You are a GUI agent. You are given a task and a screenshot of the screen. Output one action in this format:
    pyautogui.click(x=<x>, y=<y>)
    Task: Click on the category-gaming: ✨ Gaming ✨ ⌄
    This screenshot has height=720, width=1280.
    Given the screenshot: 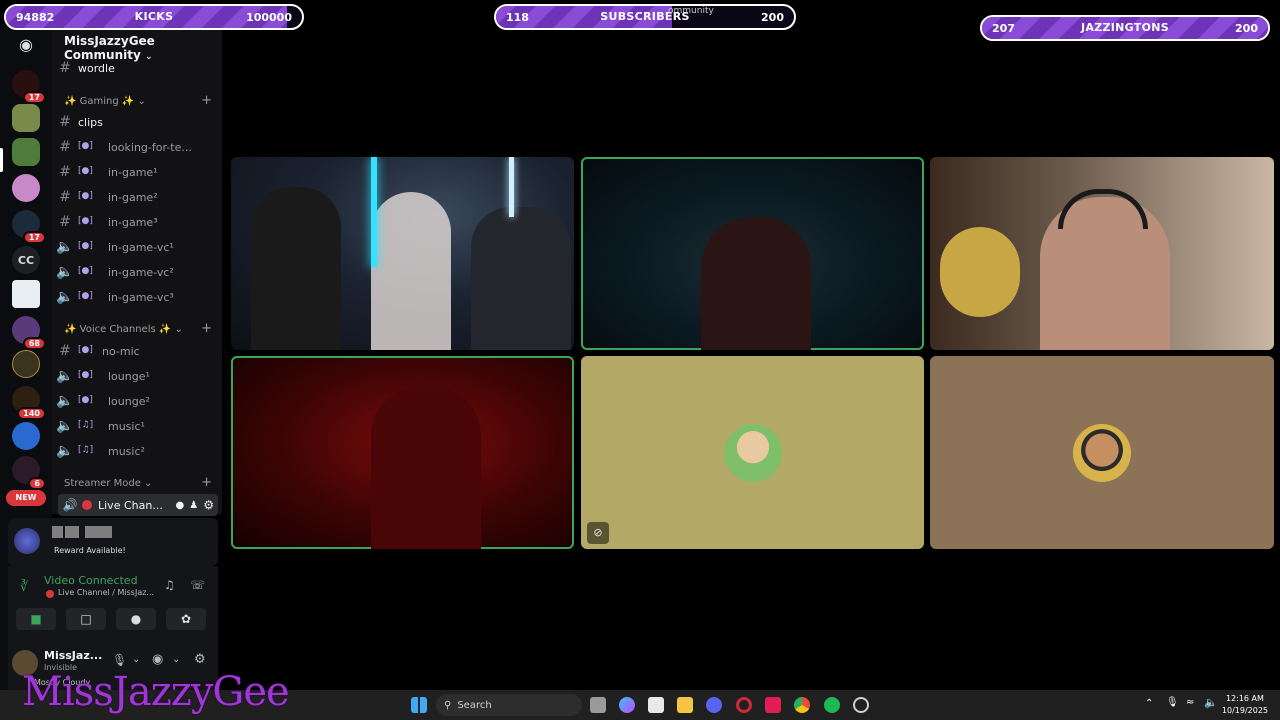 What is the action you would take?
    pyautogui.click(x=105, y=101)
    